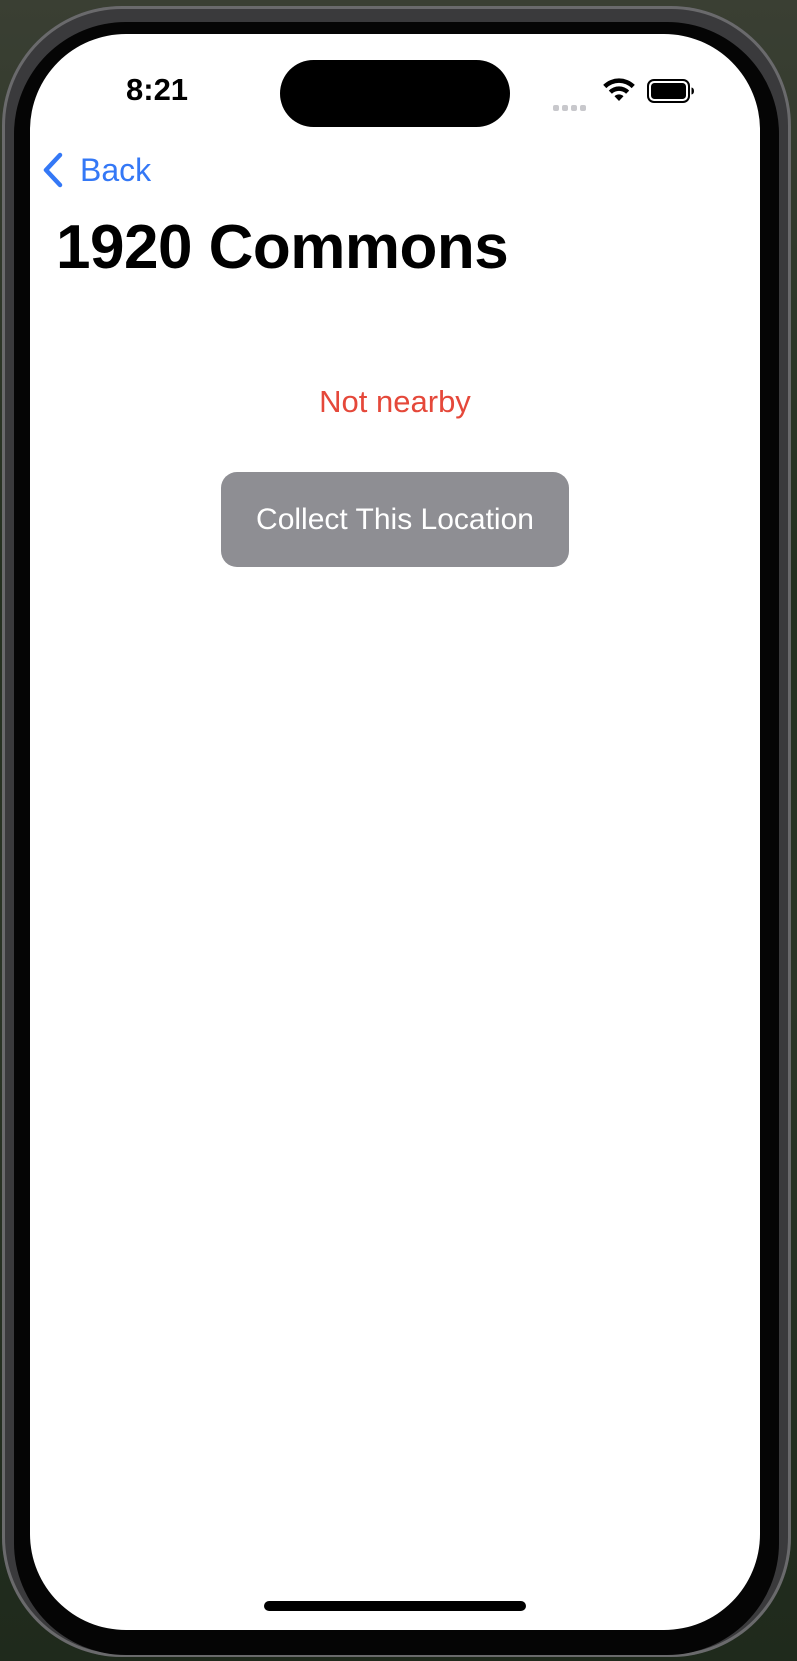 Image resolution: width=797 pixels, height=1661 pixels. I want to click on battery-icon, so click(670, 91).